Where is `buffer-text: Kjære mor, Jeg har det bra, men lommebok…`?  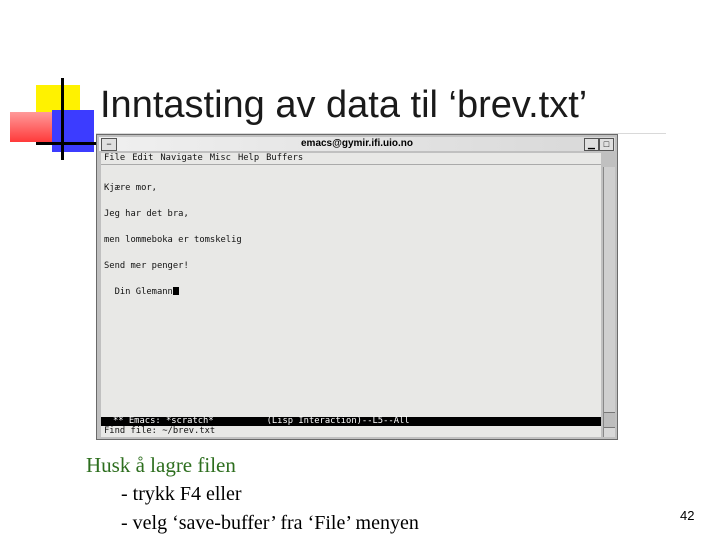 buffer-text: Kjære mor, Jeg har det bra, men lommebok… is located at coordinates (173, 240).